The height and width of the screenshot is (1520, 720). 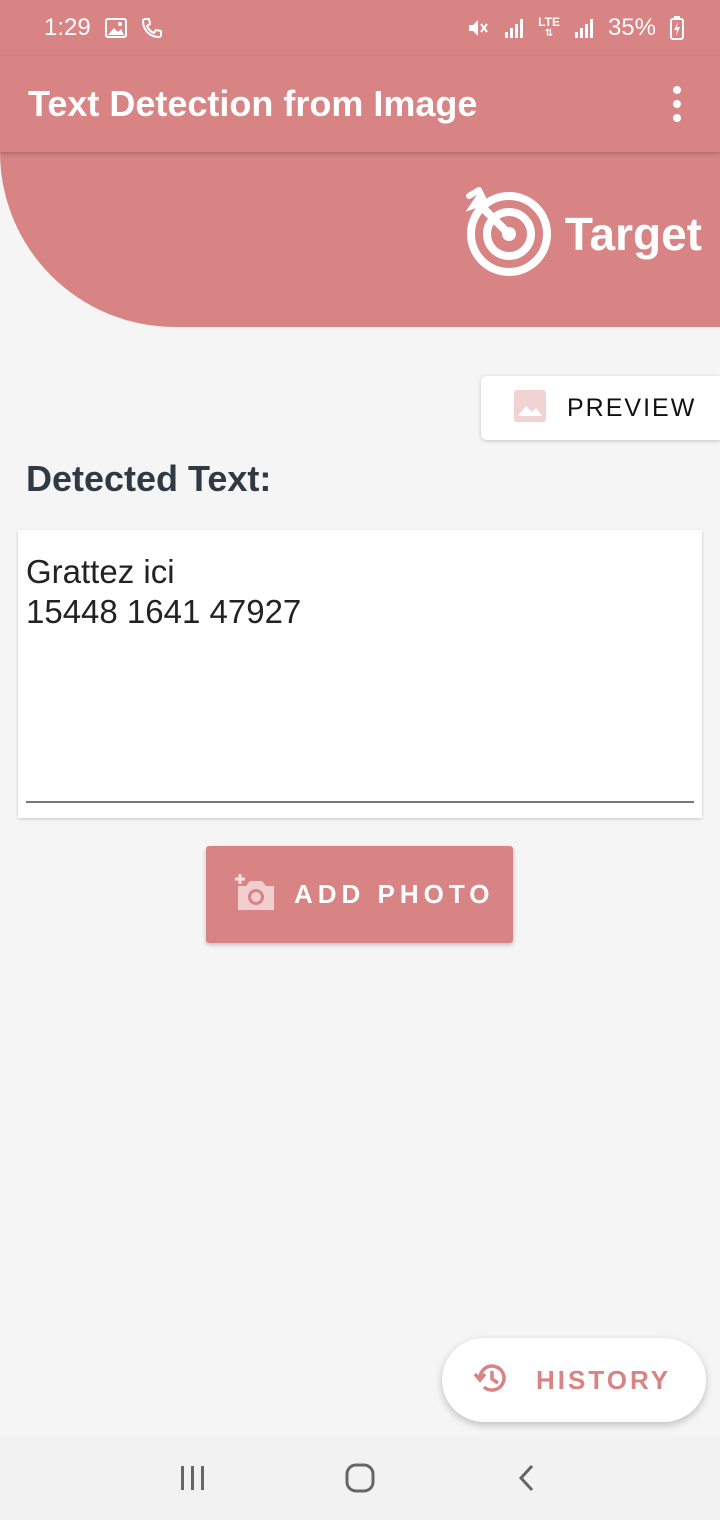 I want to click on preview-label: PREVIEW, so click(x=632, y=407).